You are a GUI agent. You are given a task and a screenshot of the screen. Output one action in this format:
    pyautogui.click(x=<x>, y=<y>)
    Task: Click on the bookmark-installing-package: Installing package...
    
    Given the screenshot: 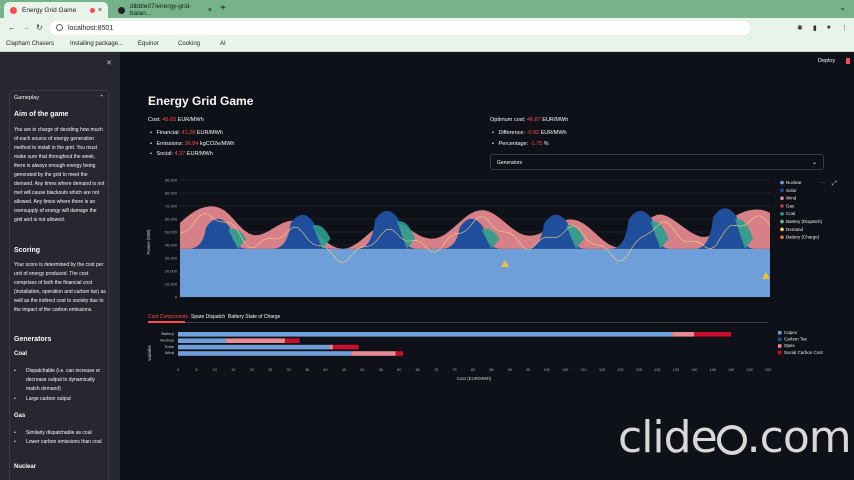 What is the action you would take?
    pyautogui.click(x=96, y=44)
    